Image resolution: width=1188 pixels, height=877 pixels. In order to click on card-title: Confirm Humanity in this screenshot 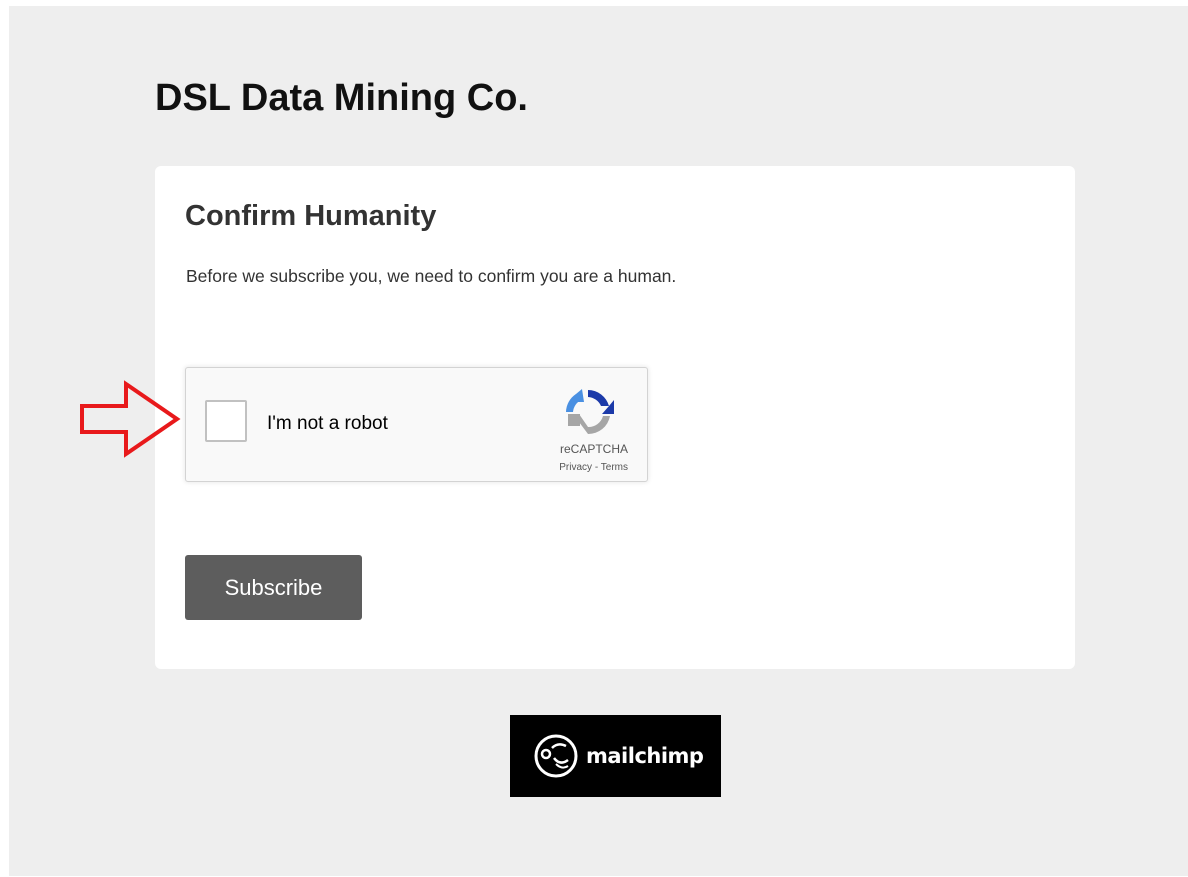, I will do `click(311, 216)`.